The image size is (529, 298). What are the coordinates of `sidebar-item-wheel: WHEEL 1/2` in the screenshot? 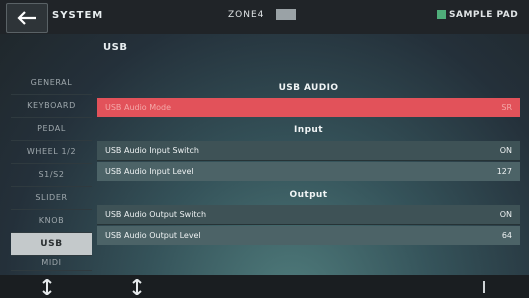 It's located at (51, 152).